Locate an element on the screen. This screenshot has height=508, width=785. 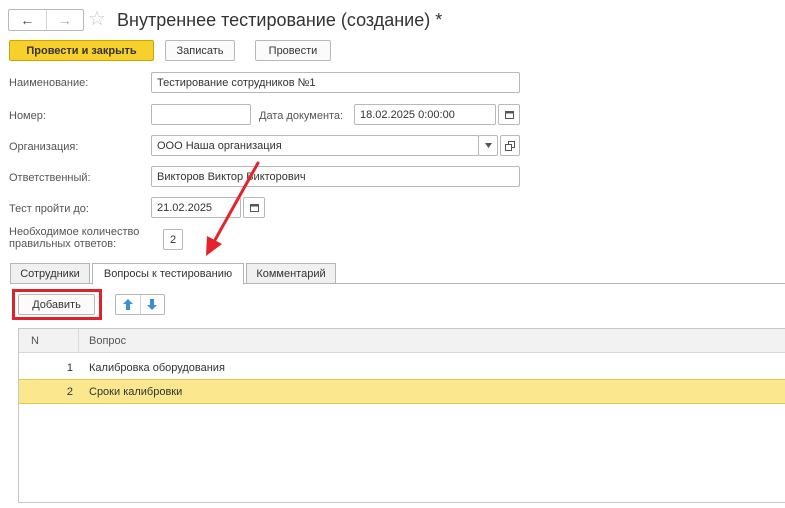
annotation-arrow-shaft is located at coordinates (236, 201).